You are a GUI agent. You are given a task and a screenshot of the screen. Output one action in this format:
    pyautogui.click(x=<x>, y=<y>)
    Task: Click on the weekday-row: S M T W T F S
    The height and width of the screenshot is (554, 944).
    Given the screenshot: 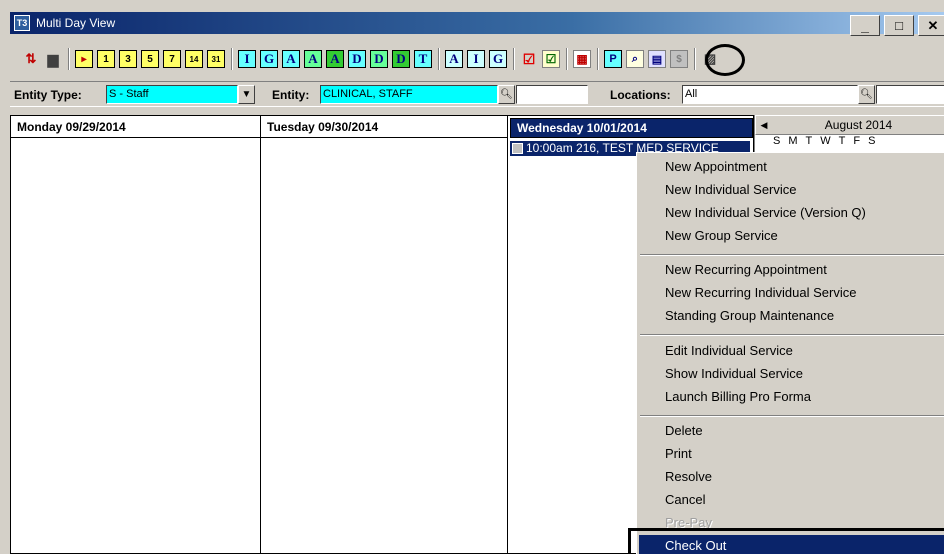 What is the action you would take?
    pyautogui.click(x=849, y=141)
    